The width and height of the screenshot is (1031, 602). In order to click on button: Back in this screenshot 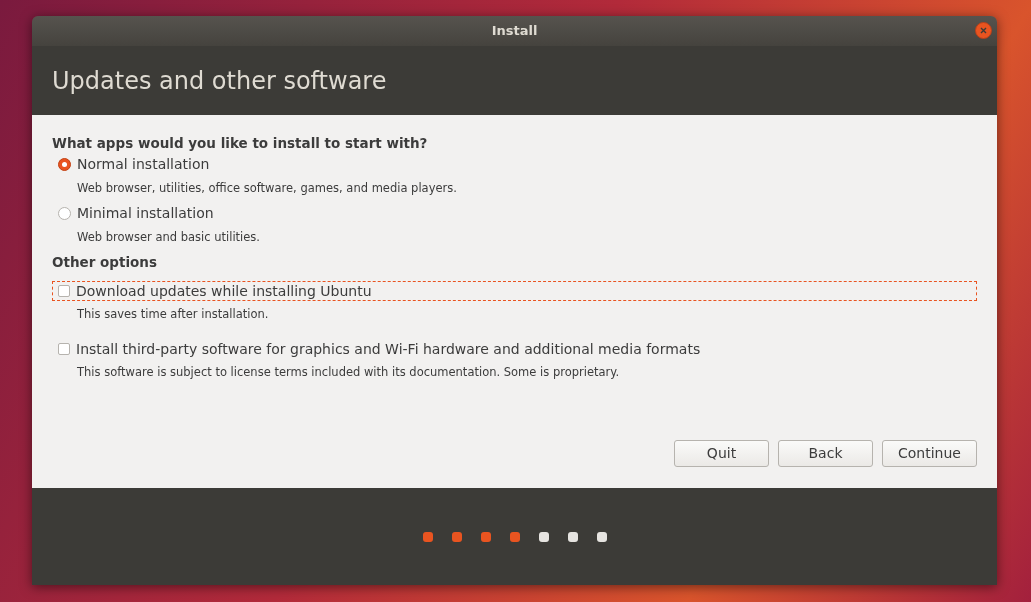, I will do `click(825, 453)`.